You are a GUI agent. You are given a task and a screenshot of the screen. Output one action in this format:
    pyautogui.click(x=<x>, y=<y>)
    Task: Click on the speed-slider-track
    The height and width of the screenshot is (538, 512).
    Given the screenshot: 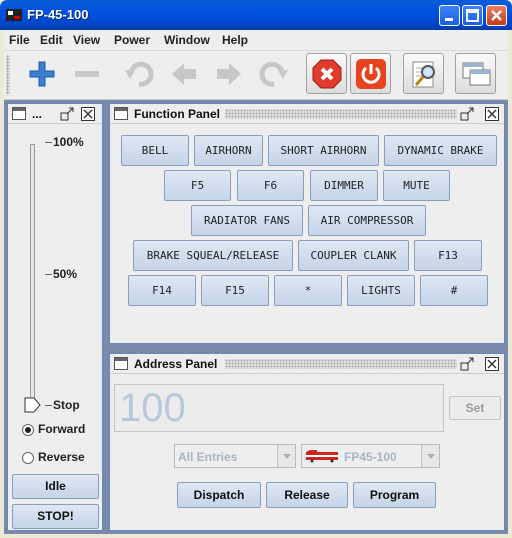 What is the action you would take?
    pyautogui.click(x=32, y=274)
    